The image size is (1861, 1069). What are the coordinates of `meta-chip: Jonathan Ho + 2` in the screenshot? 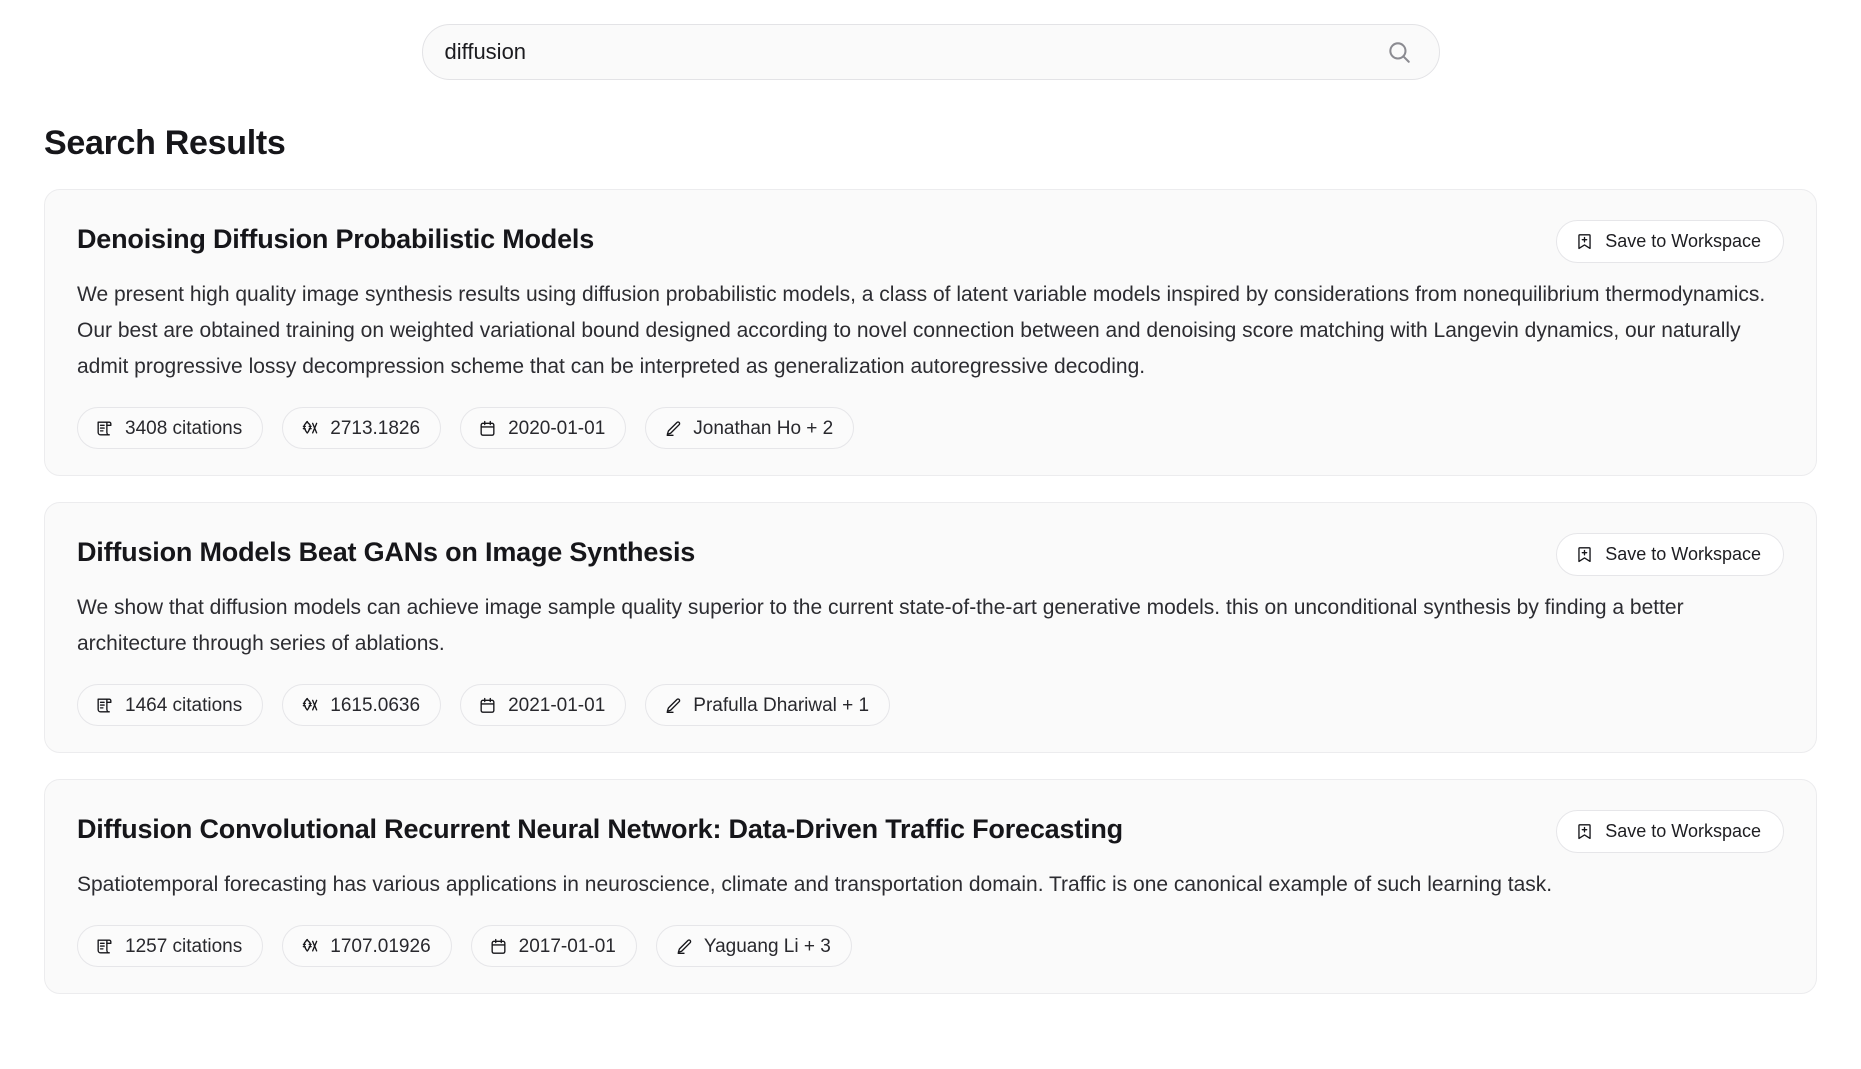 It's located at (750, 428).